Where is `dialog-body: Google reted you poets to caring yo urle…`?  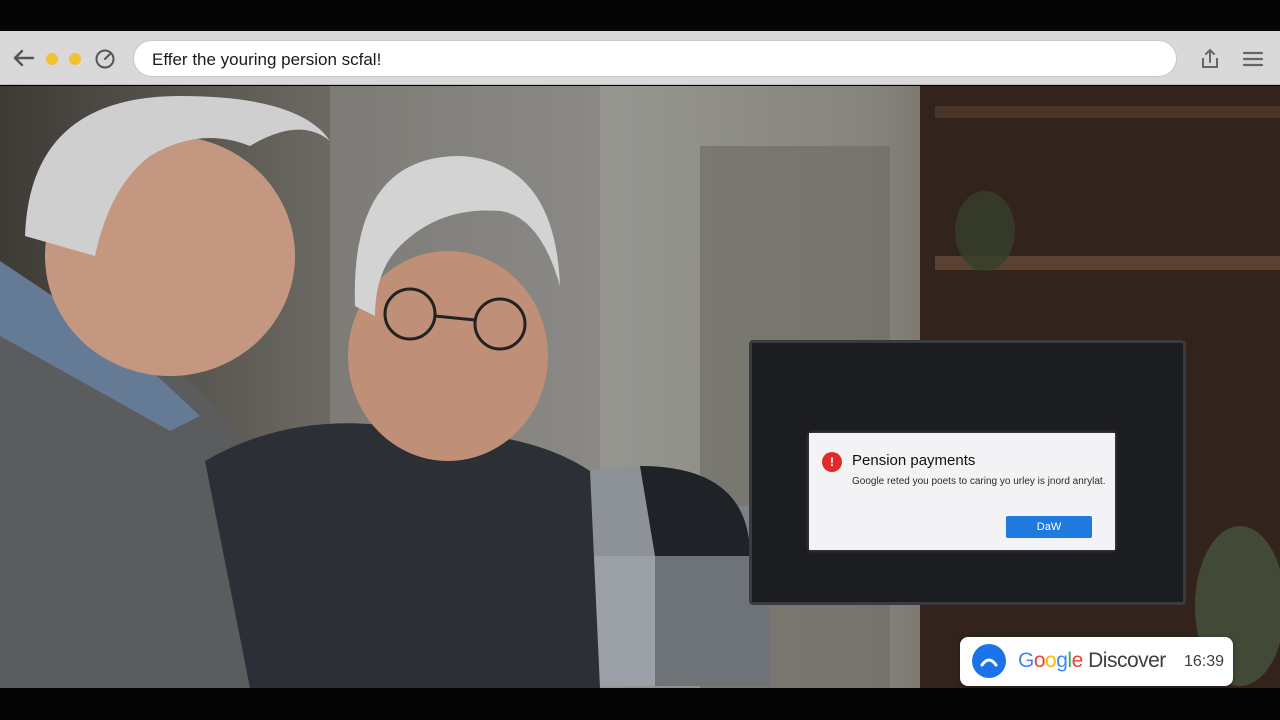
dialog-body: Google reted you poets to caring yo urle… is located at coordinates (979, 481).